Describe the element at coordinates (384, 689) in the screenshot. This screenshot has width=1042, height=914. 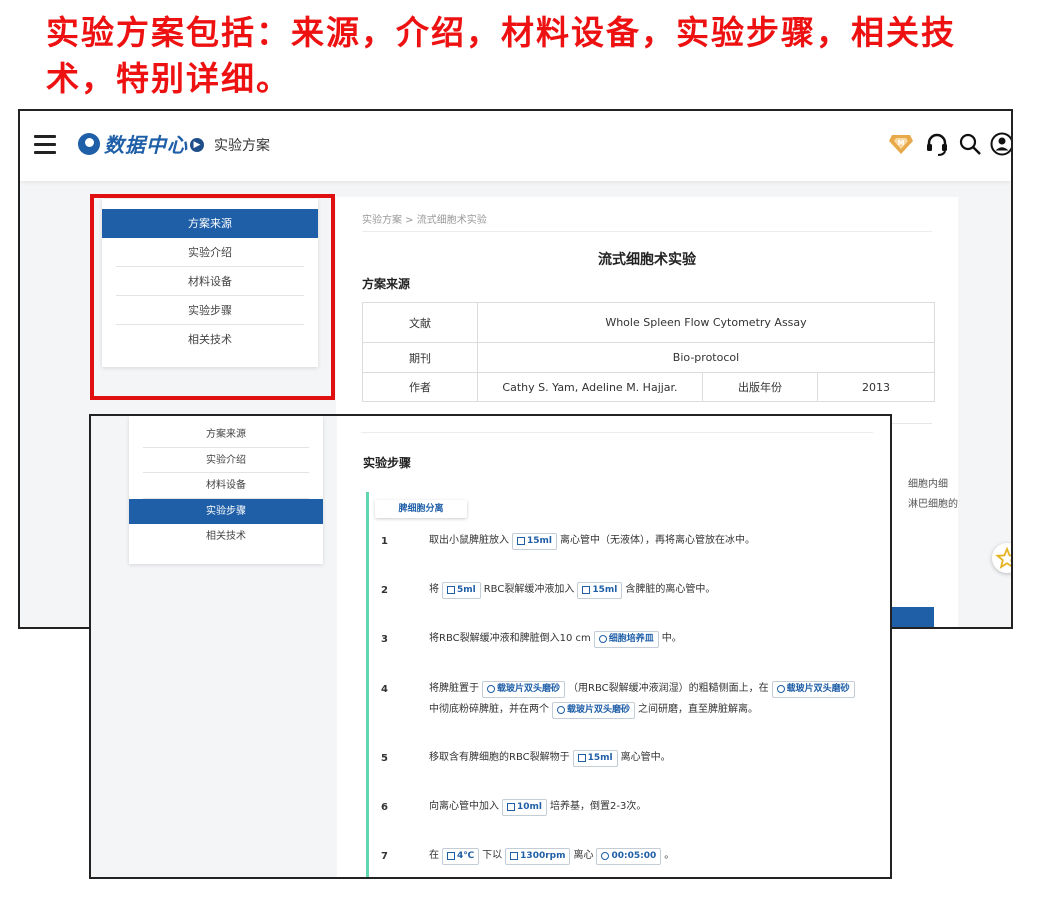
I see `step-number: 4` at that location.